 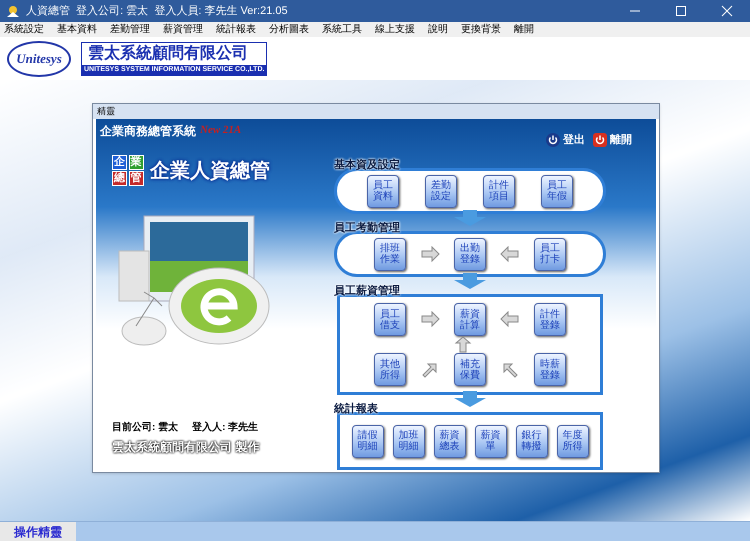 What do you see at coordinates (367, 228) in the screenshot?
I see `section-title: 員工考勤管理` at bounding box center [367, 228].